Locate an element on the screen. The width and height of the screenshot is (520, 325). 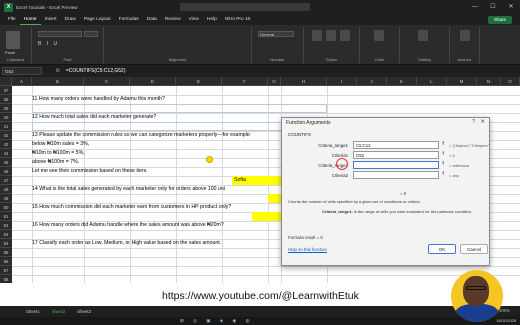
row-header: 50 is located at coordinates (6, 208).